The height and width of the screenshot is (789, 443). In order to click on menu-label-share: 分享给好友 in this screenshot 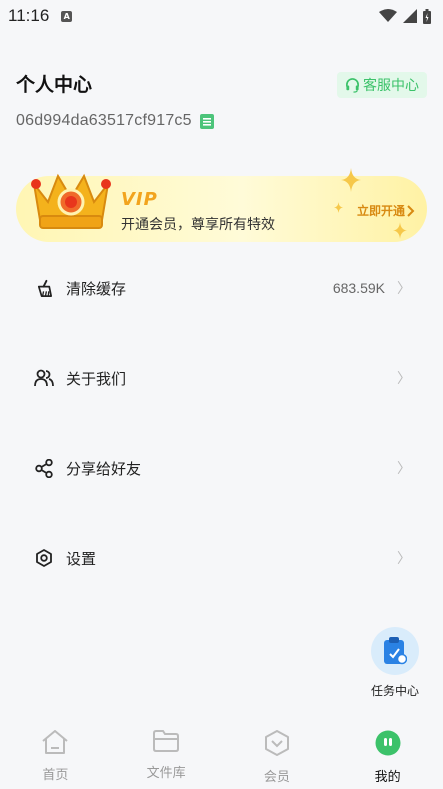, I will do `click(104, 468)`.